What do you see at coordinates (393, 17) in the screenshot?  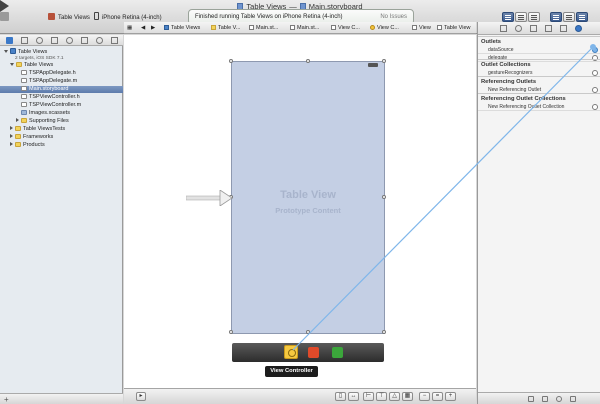 I see `issues-status: No Issues` at bounding box center [393, 17].